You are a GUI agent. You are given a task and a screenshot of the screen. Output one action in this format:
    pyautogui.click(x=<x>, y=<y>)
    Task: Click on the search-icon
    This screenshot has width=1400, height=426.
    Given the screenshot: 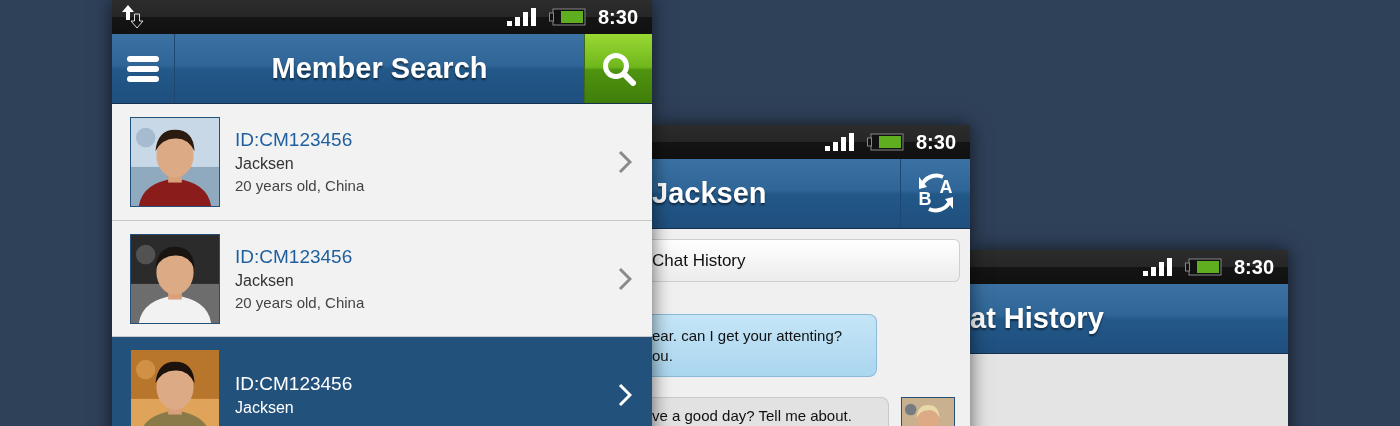 What is the action you would take?
    pyautogui.click(x=618, y=68)
    